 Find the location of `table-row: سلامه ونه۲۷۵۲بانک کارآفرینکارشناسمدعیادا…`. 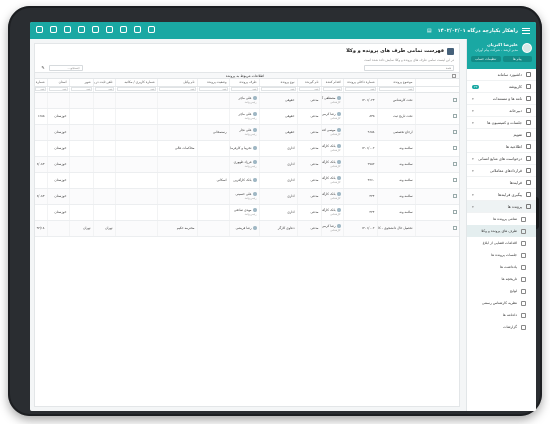

table-row: سلامه ونه۲۷۵۲بانک کارآفرینکارشناسمدعیادا… is located at coordinates (247, 164).